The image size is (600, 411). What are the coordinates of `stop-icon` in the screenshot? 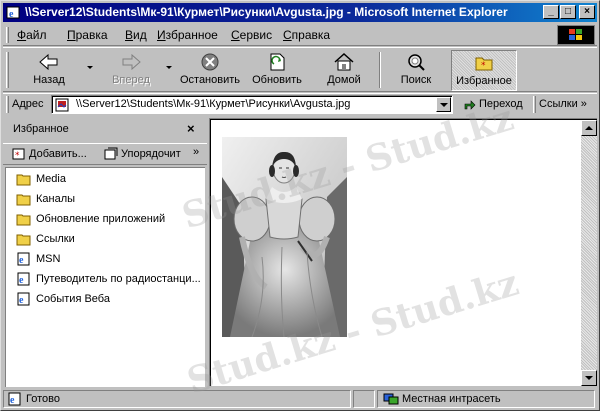 It's located at (210, 62).